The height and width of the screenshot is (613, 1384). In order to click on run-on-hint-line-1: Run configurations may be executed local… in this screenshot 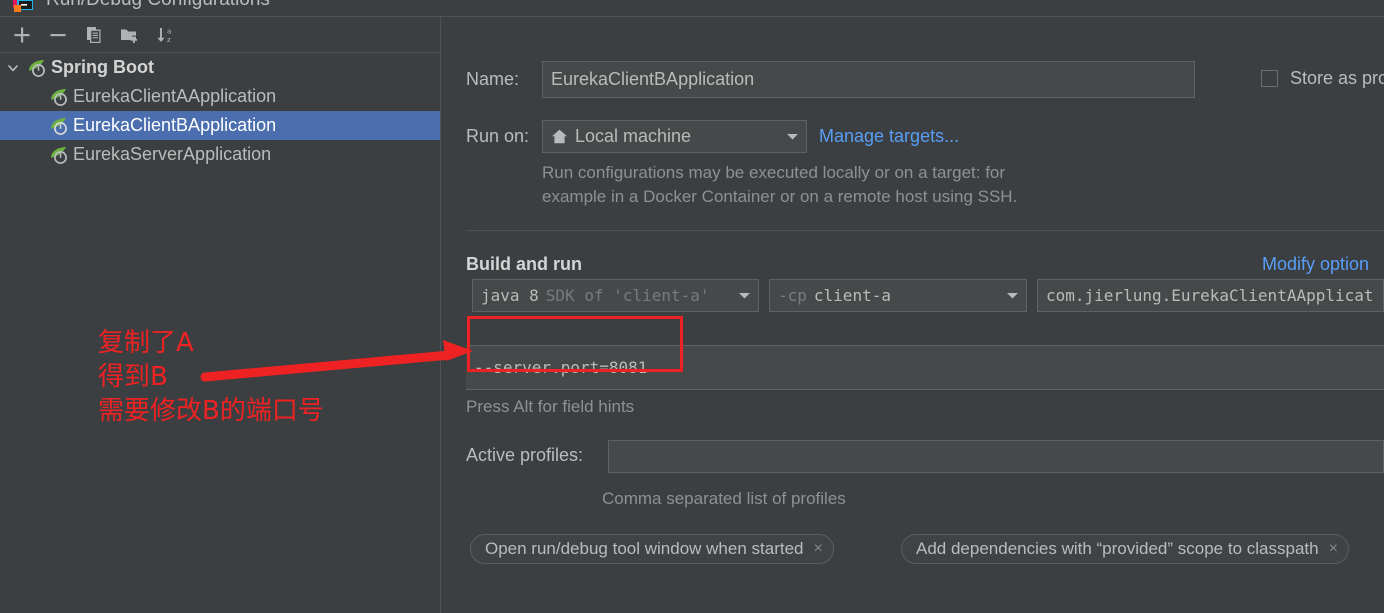, I will do `click(774, 172)`.